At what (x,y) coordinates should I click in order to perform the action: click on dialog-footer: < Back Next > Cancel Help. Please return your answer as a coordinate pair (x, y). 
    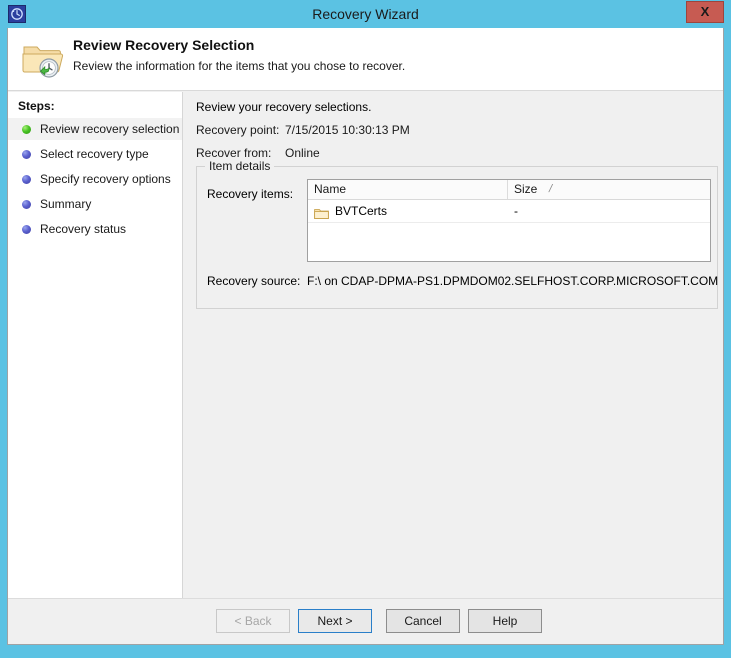
    Looking at the image, I should click on (365, 621).